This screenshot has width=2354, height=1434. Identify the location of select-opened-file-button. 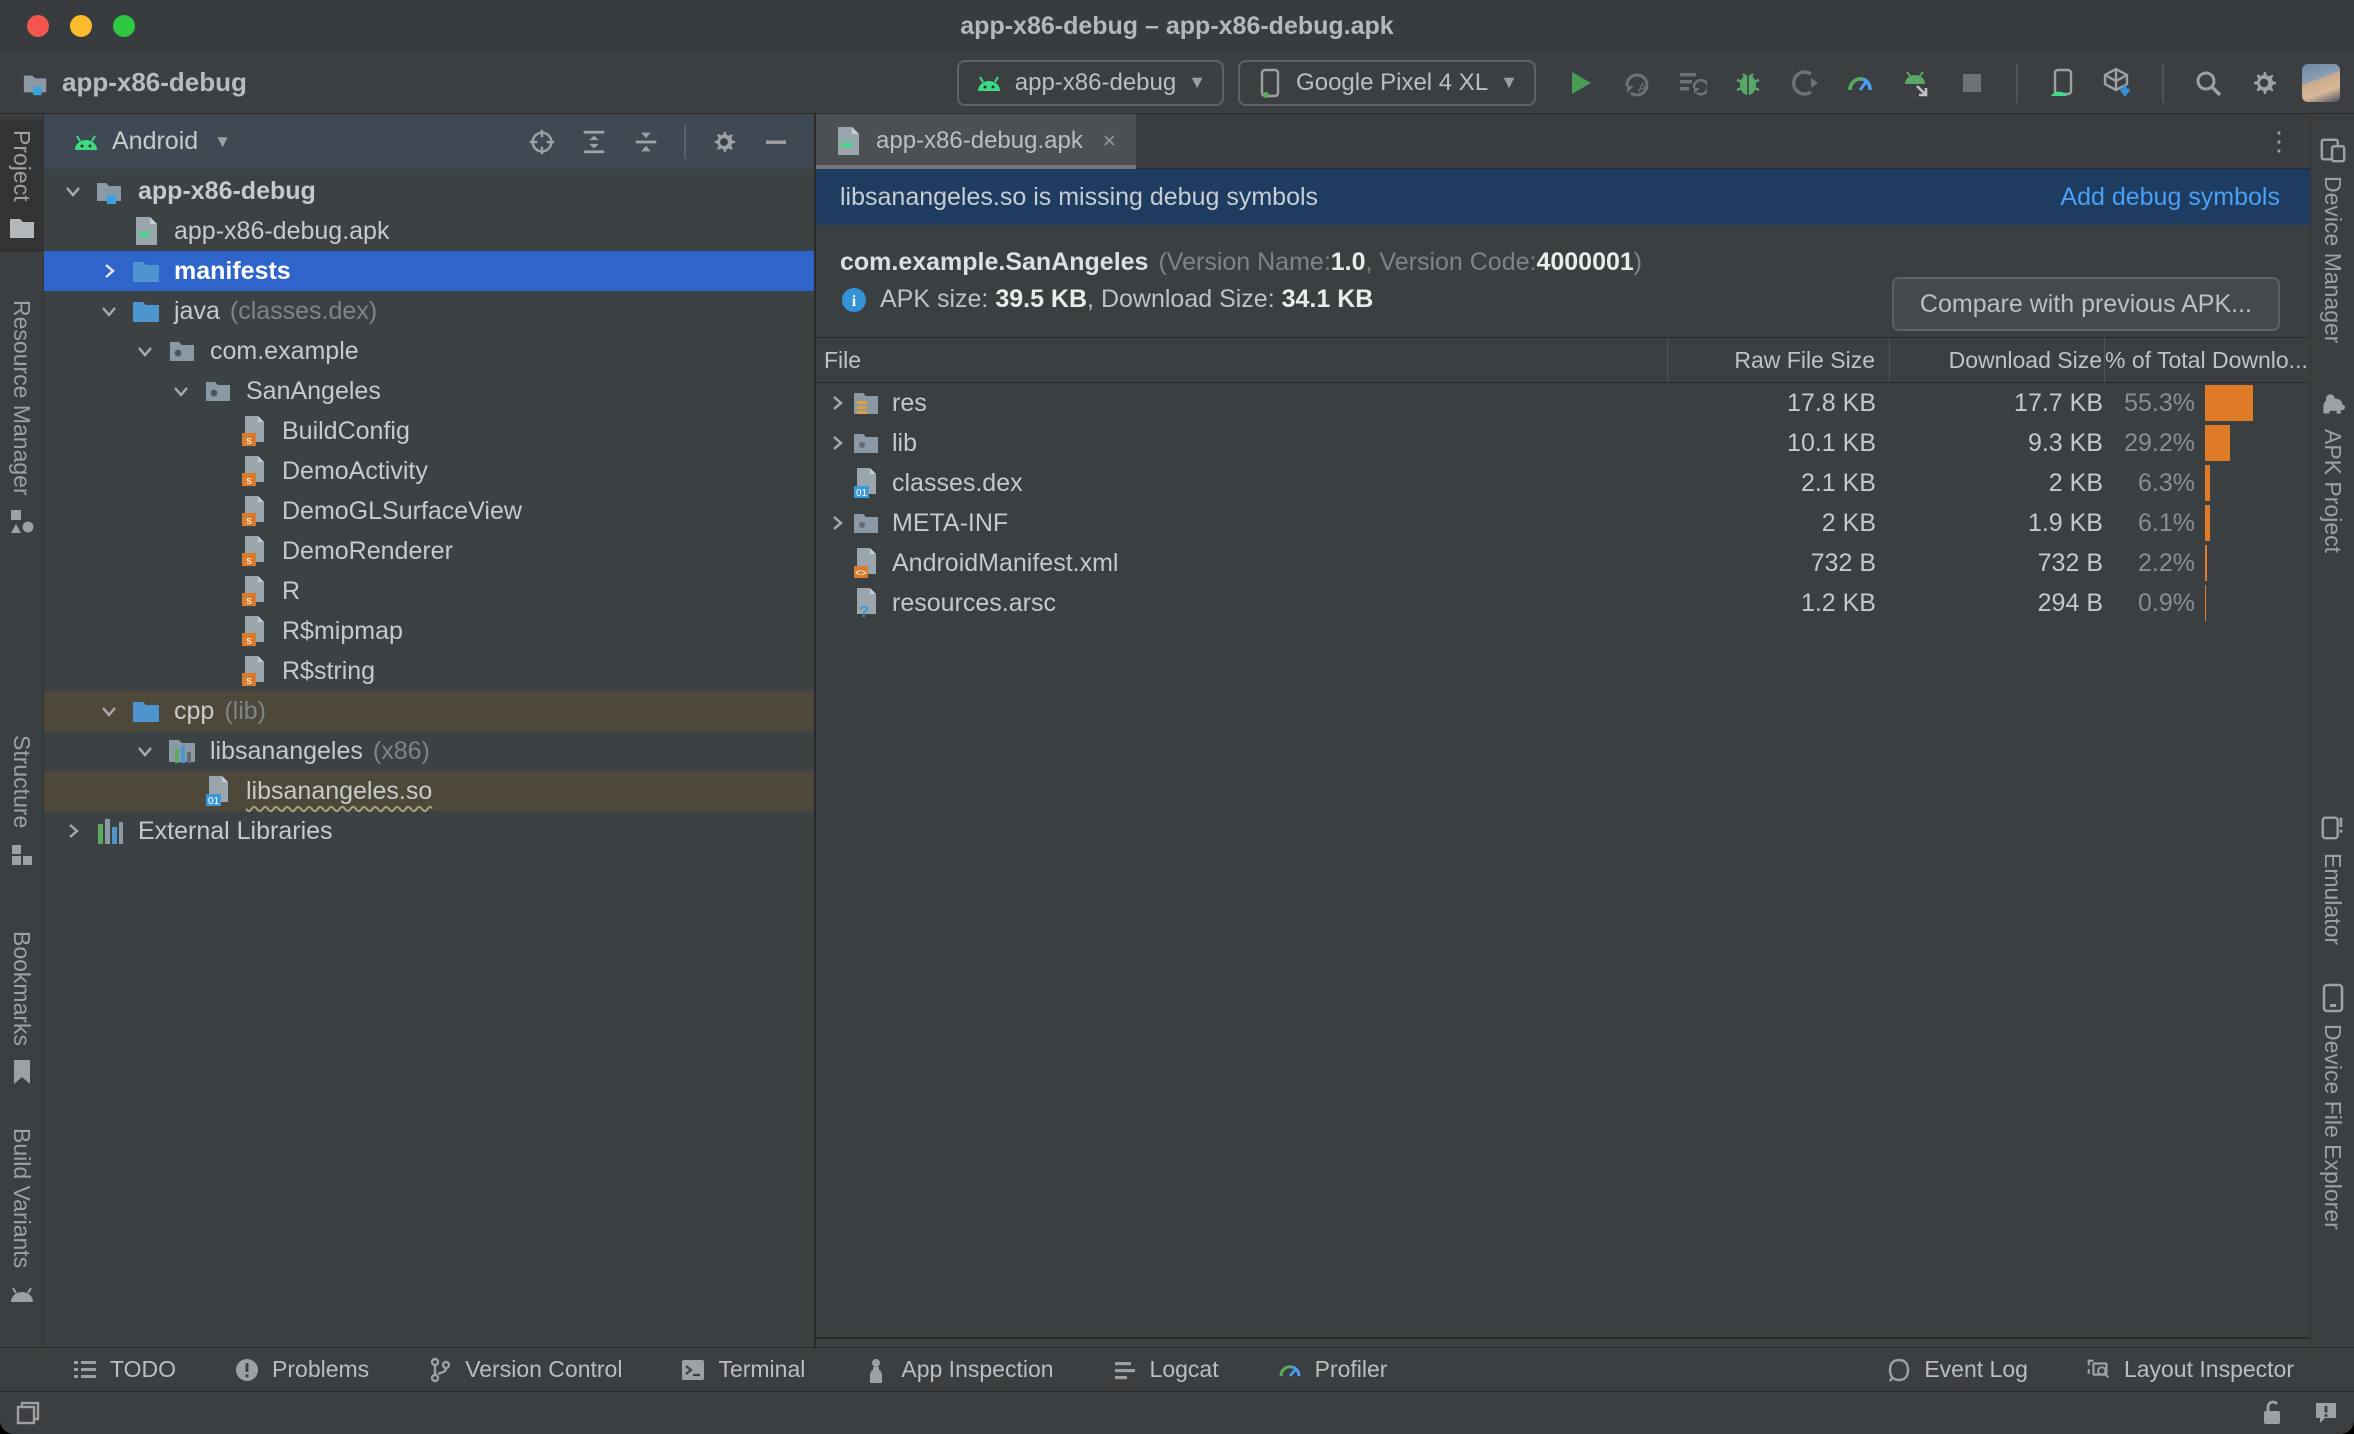
(542, 142).